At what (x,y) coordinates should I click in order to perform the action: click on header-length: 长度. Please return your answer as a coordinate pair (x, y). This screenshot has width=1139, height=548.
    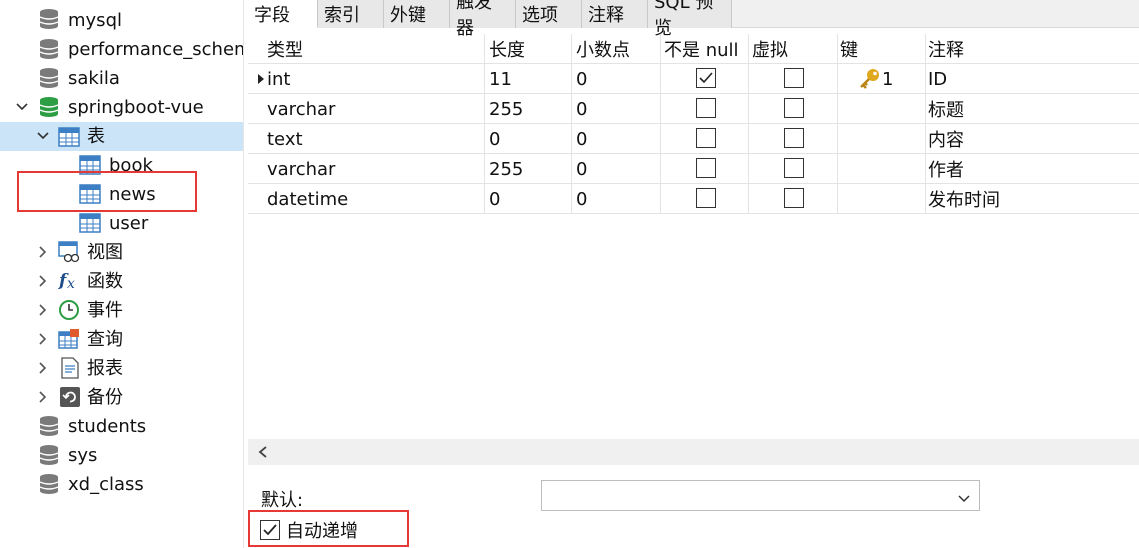
    Looking at the image, I should click on (507, 49).